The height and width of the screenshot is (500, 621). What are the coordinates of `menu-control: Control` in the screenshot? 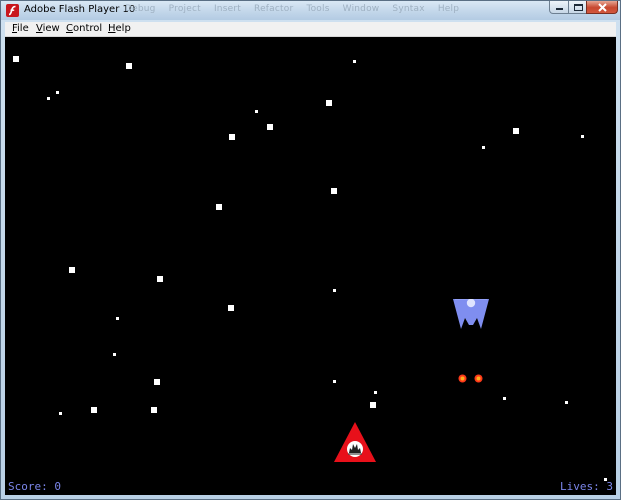 It's located at (84, 28).